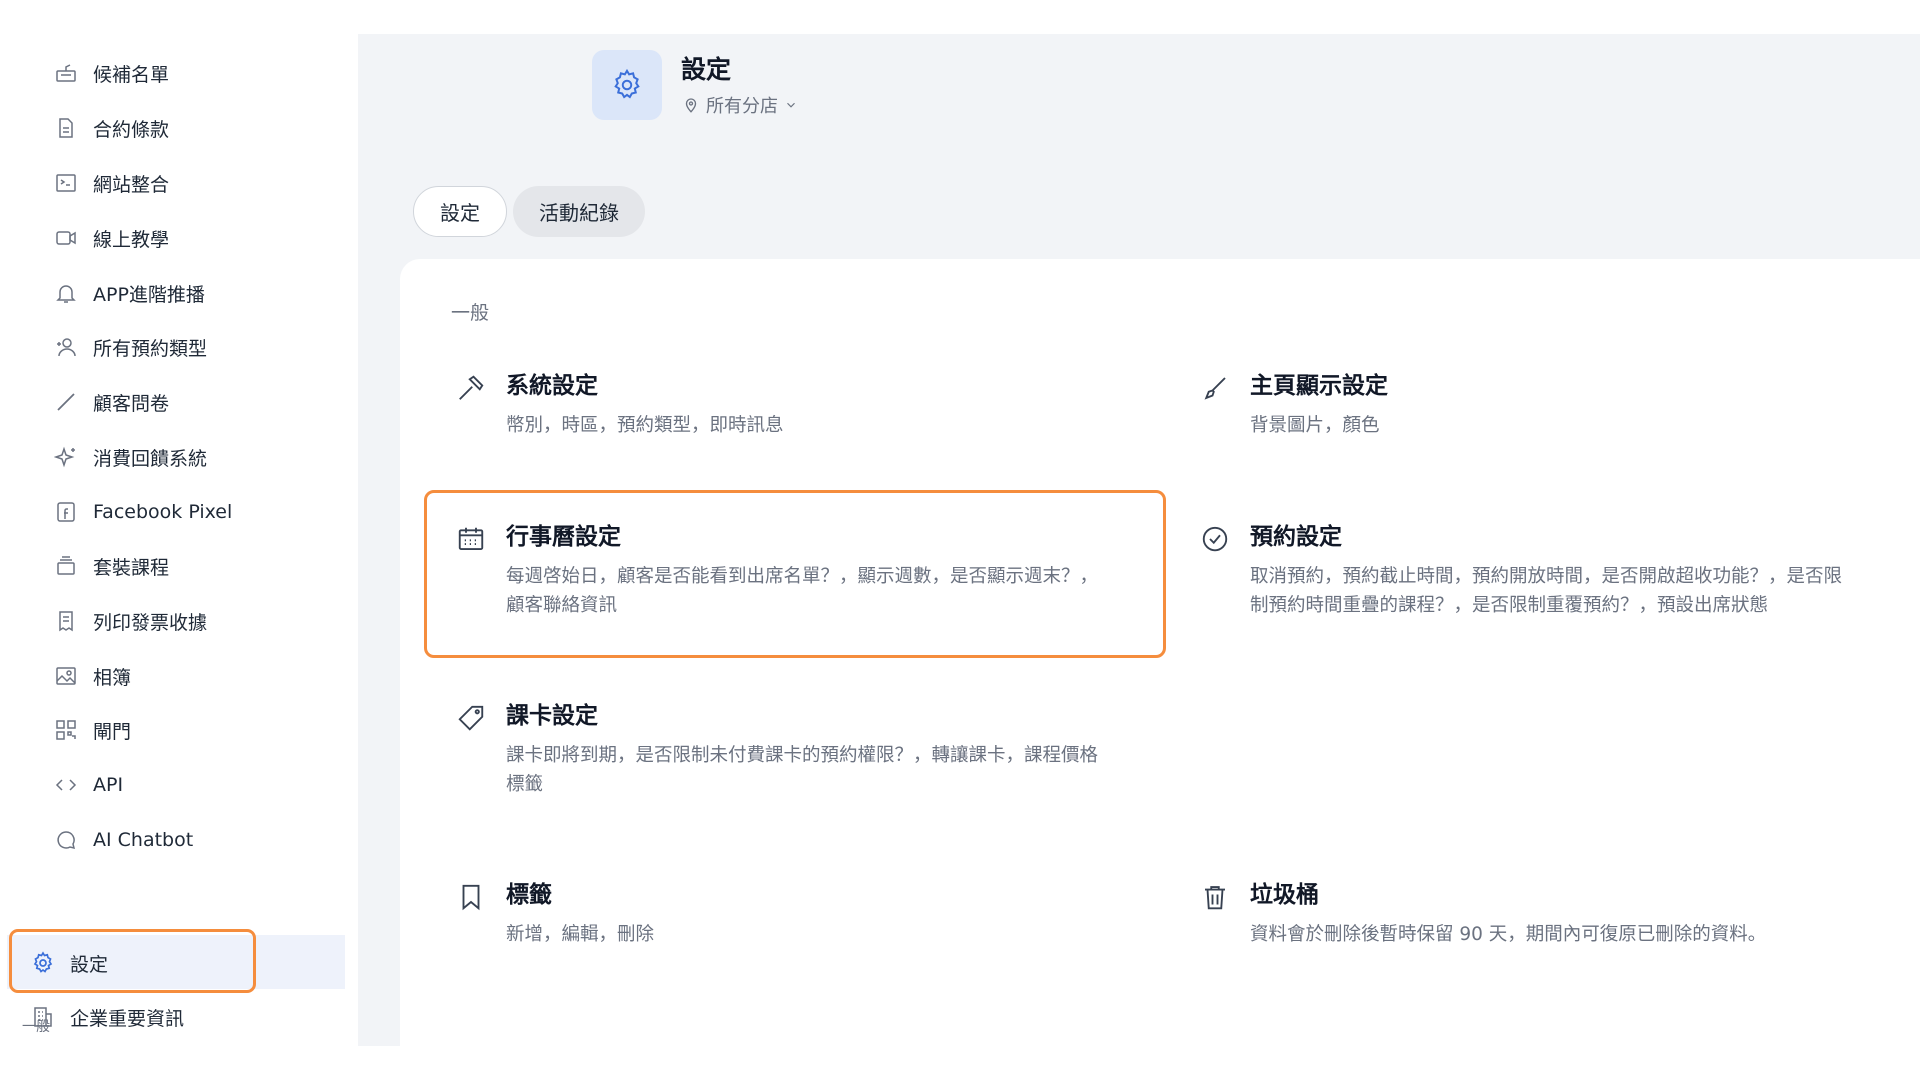 The width and height of the screenshot is (1920, 1080). Describe the element at coordinates (802, 755) in the screenshot. I see `setting-desc: 課卡即將到期，是否限制未付費課卡的預約權限？，轉讓課卡，課程價格` at that location.